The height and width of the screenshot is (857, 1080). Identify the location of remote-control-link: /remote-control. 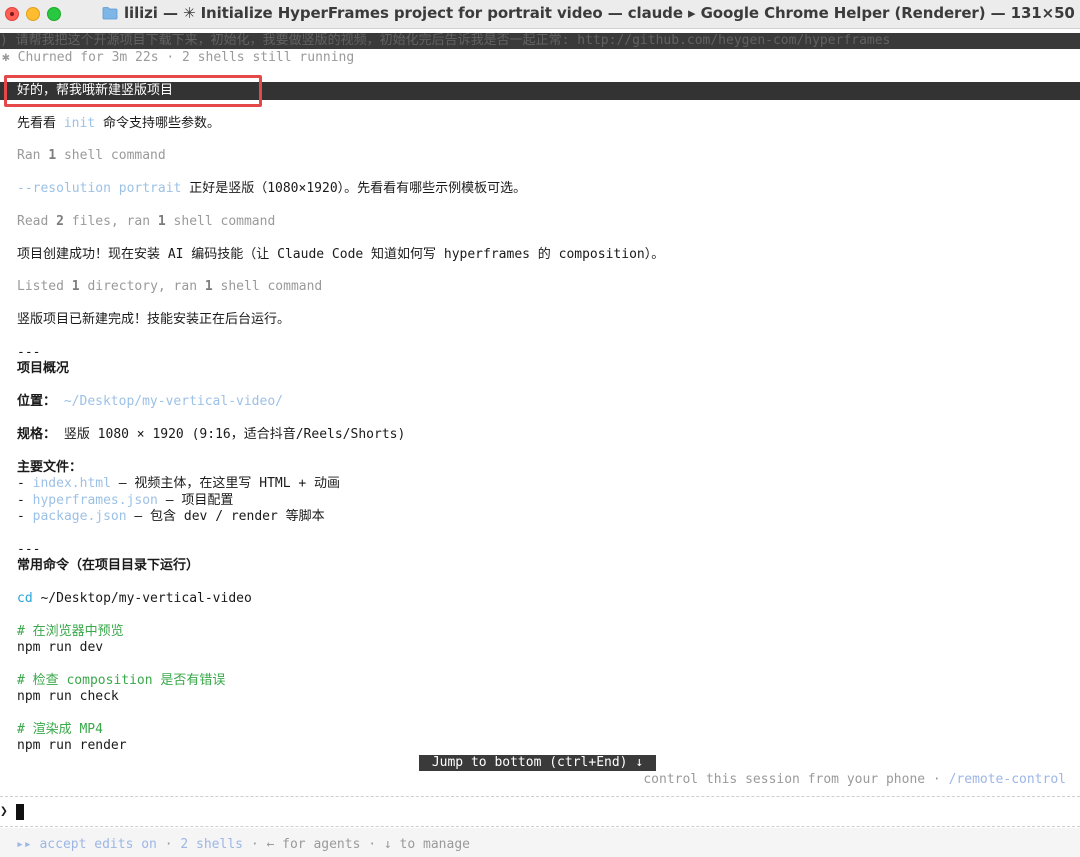
(1007, 779).